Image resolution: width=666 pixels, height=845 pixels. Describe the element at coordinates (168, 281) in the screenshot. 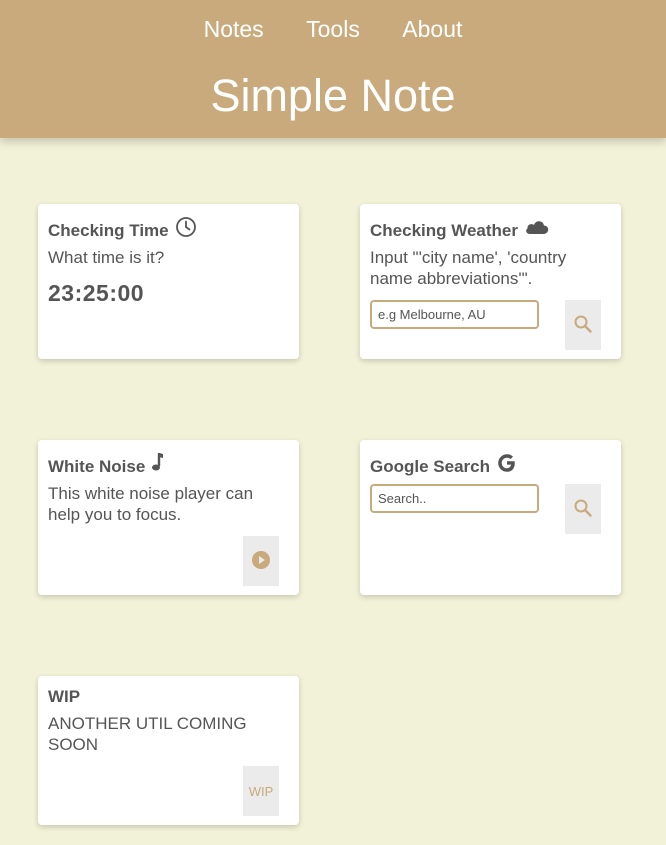

I see `time-card: Checking Time What time is it? 23:25:00` at that location.